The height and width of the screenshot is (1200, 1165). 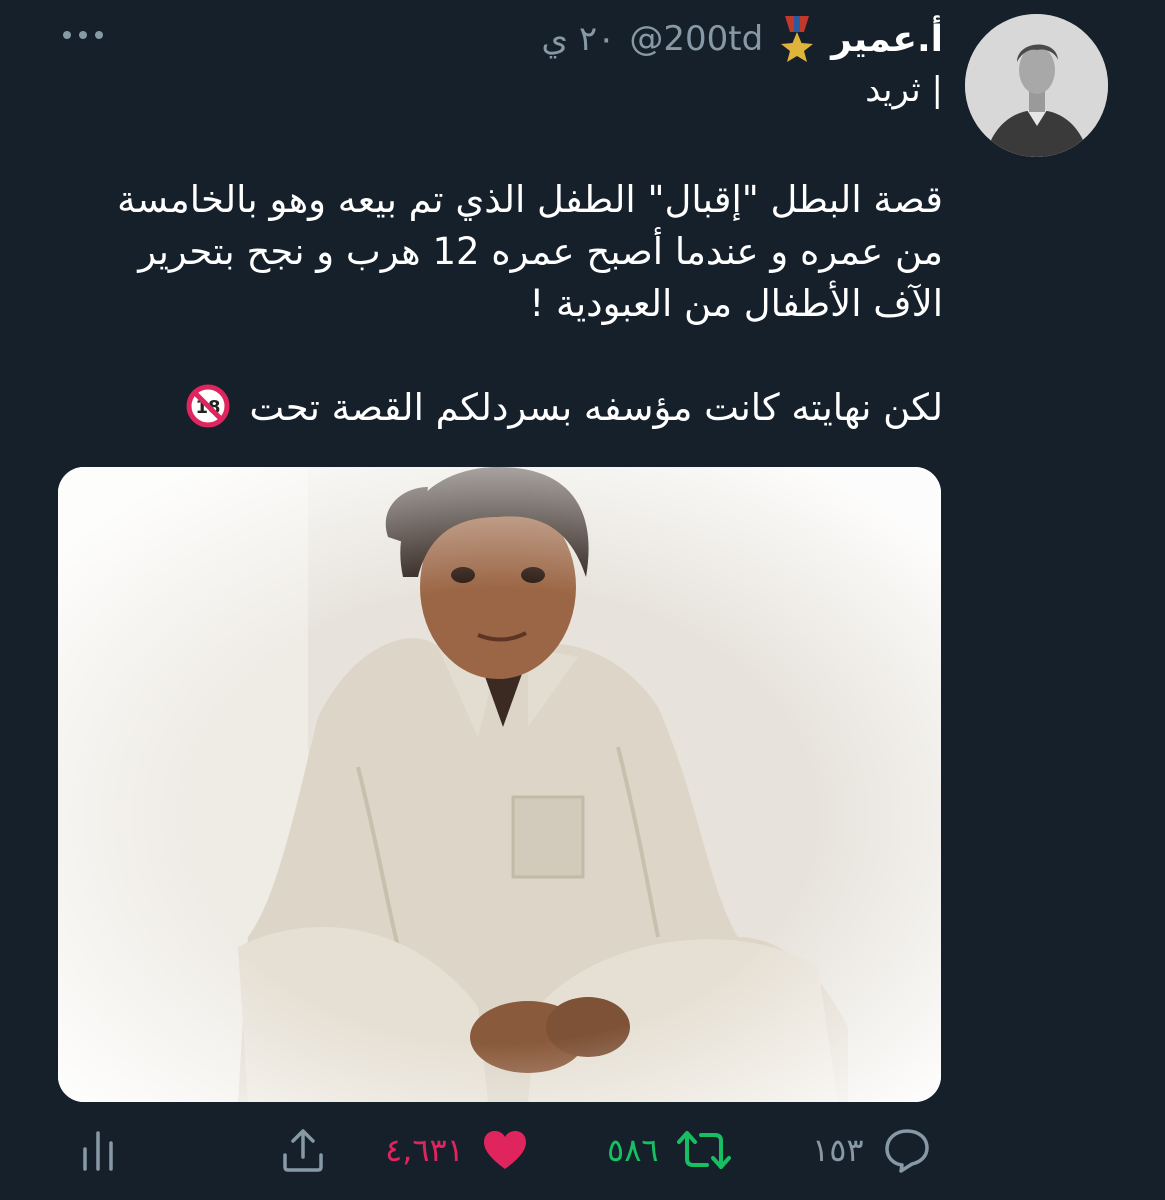 I want to click on share-button, so click(x=303, y=1150).